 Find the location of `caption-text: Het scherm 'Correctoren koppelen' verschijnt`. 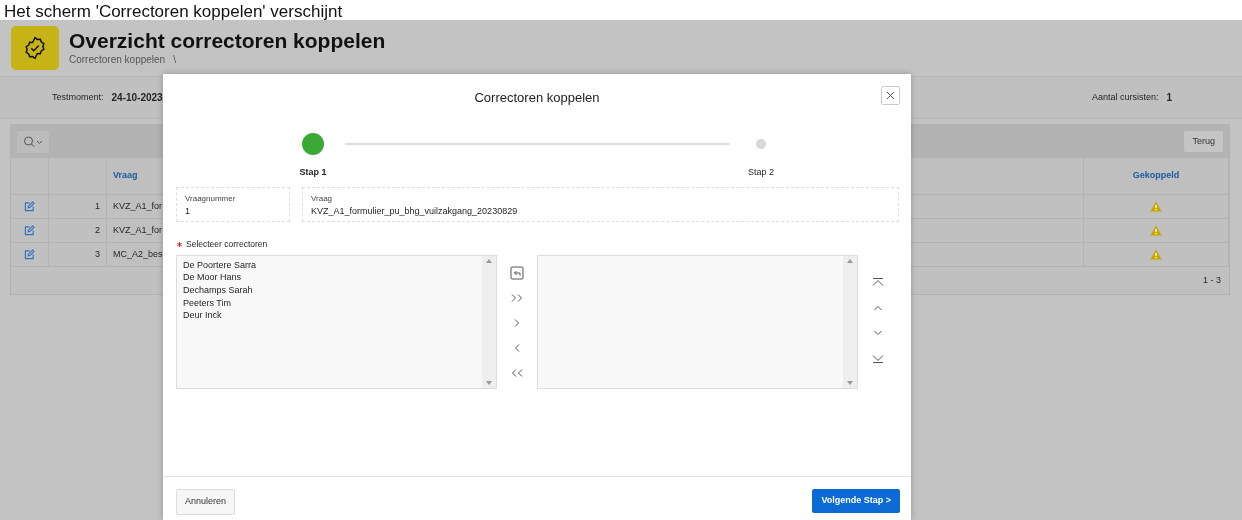

caption-text: Het scherm 'Correctoren koppelen' verschijnt is located at coordinates (173, 12).